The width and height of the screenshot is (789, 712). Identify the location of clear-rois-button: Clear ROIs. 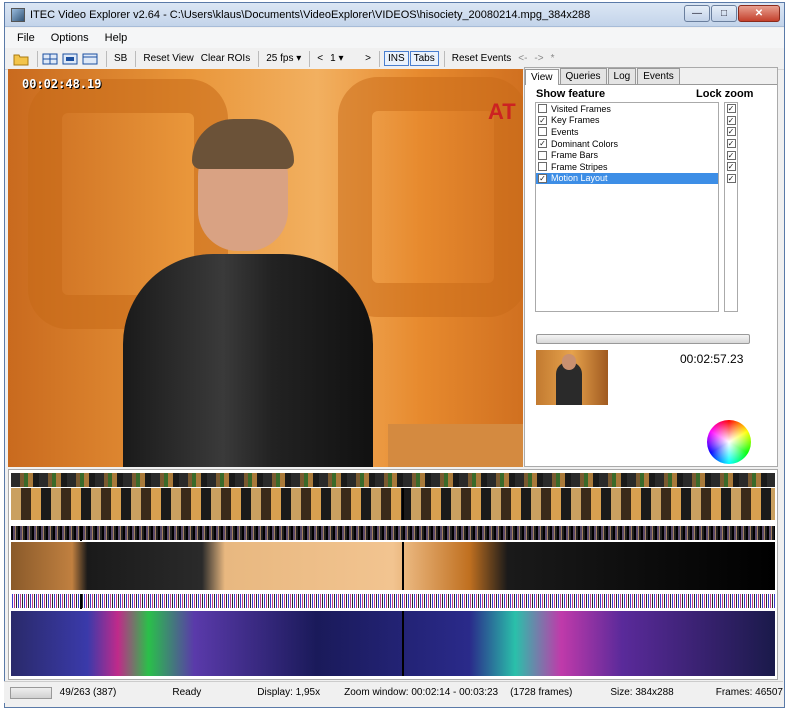
(225, 58).